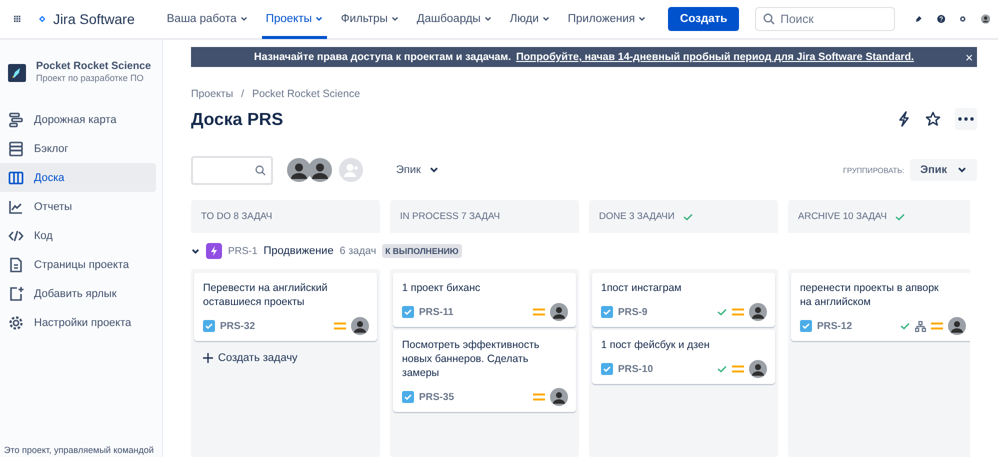 This screenshot has height=457, width=998. What do you see at coordinates (195, 251) in the screenshot?
I see `caret-icon` at bounding box center [195, 251].